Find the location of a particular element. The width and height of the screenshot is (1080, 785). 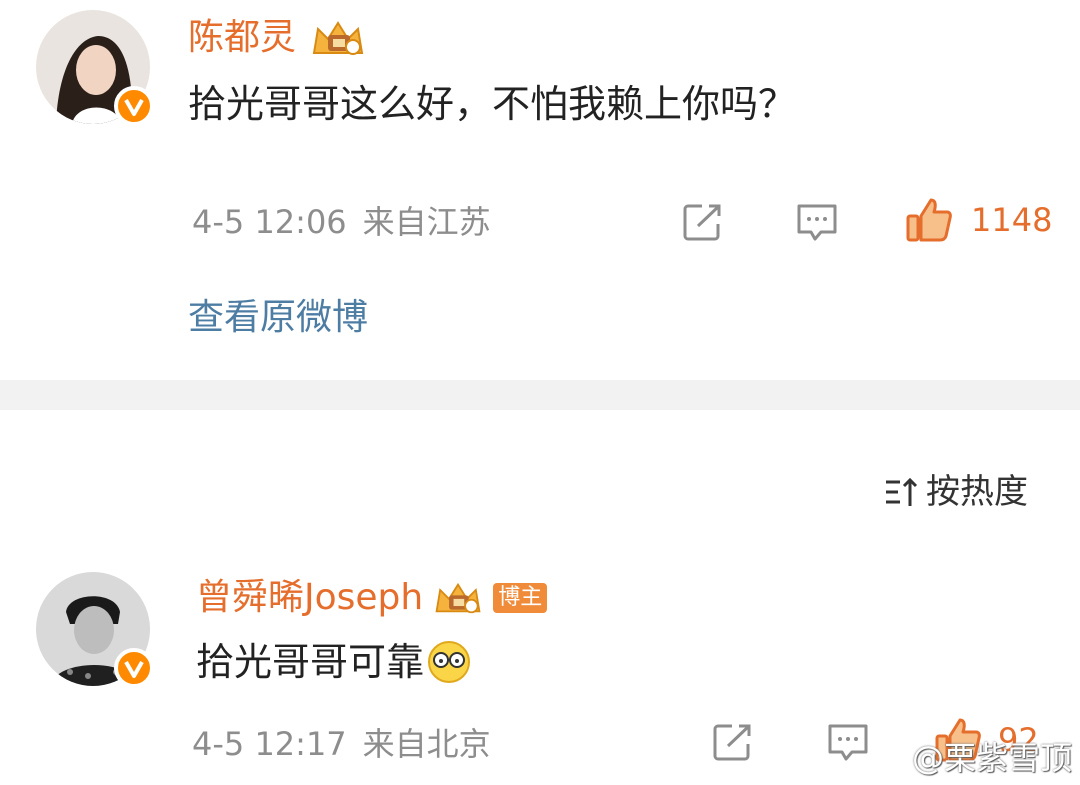

comment-text: 拾光哥哥可靠 is located at coordinates (310, 662).